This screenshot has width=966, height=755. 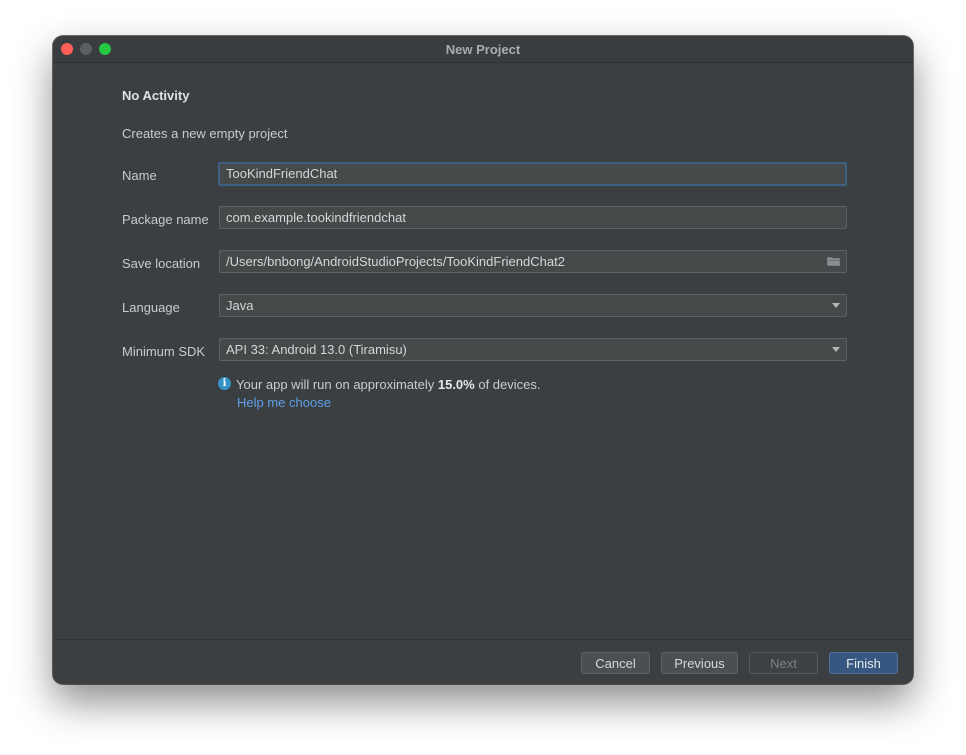 What do you see at coordinates (483, 661) in the screenshot?
I see `dialog-footer: Cancel Previous Next Finish` at bounding box center [483, 661].